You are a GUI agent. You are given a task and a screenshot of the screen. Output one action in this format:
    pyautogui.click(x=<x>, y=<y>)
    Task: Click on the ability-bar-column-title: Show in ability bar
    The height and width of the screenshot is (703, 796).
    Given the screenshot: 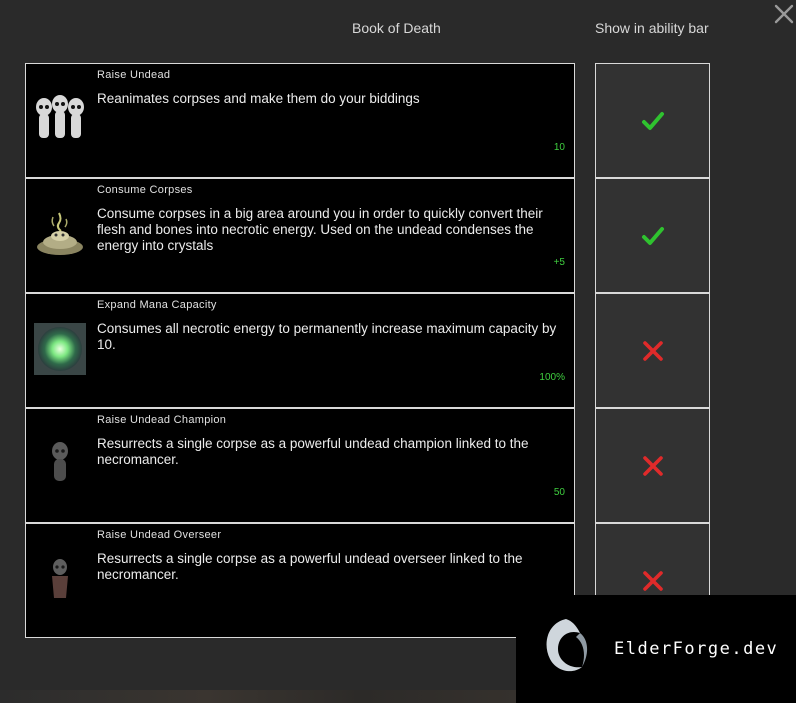 What is the action you would take?
    pyautogui.click(x=652, y=28)
    